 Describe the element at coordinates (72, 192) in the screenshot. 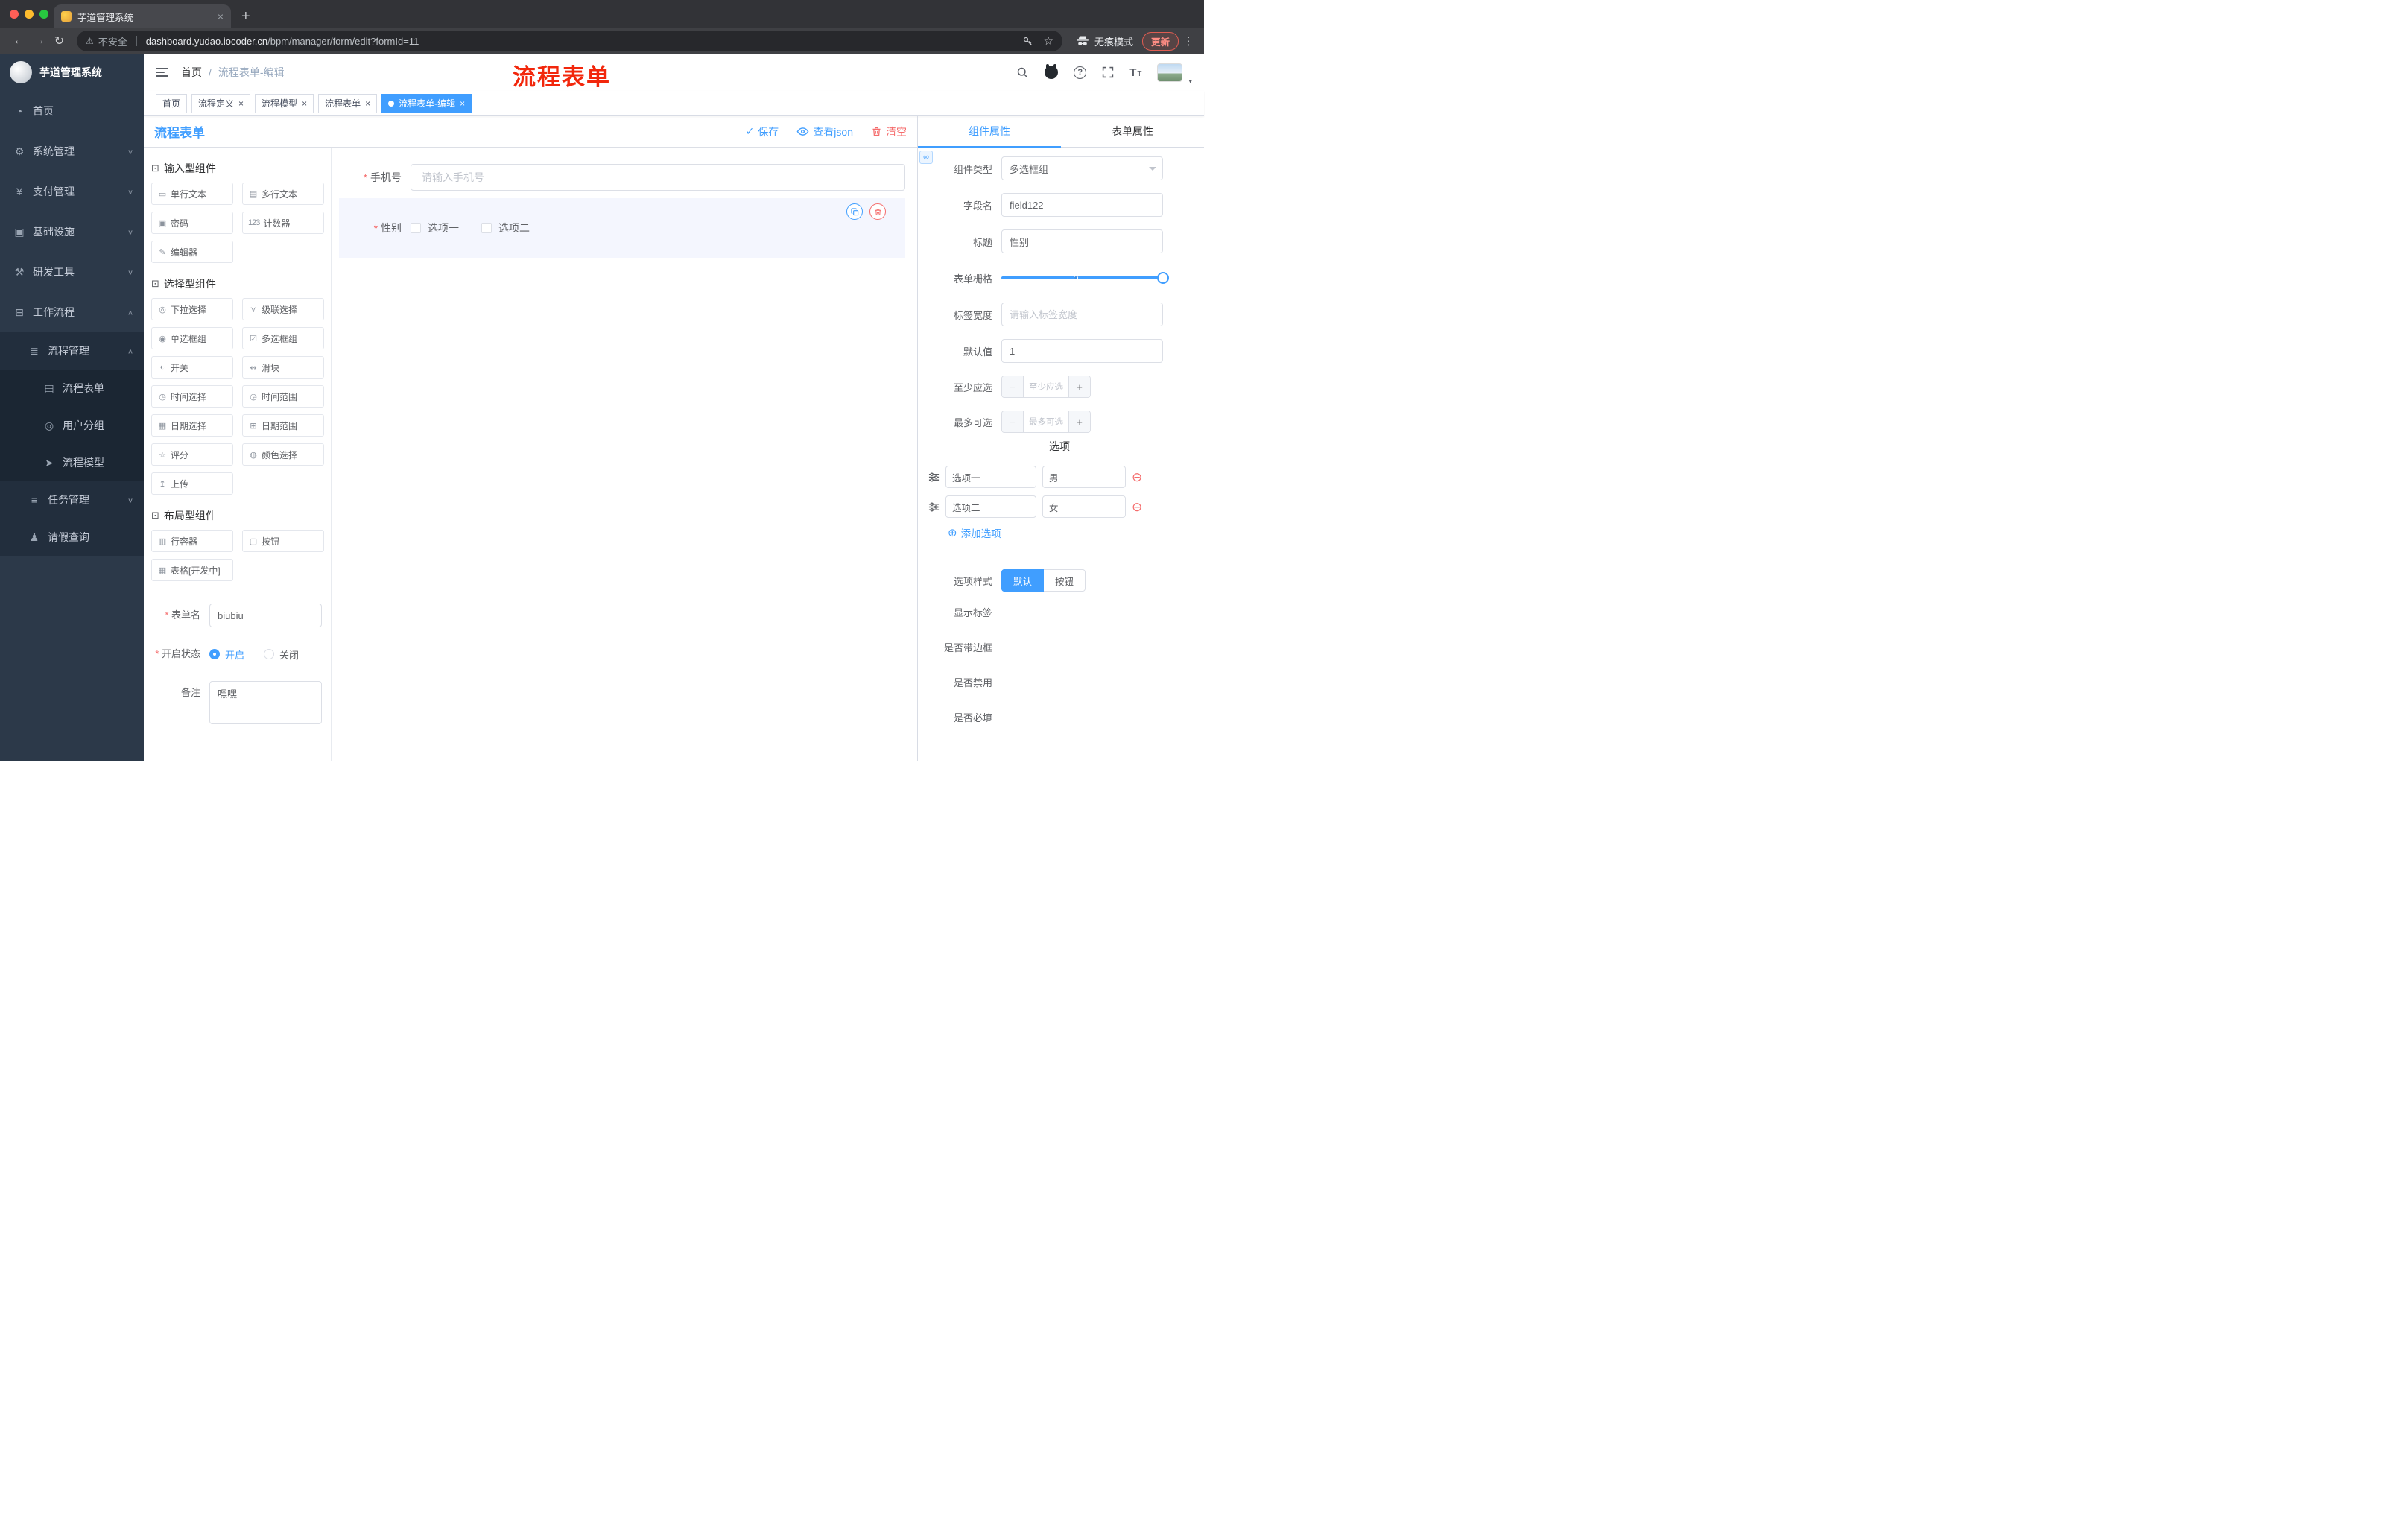

I see `sidebar-item-payment: ¥ 支付管理 ∨` at that location.